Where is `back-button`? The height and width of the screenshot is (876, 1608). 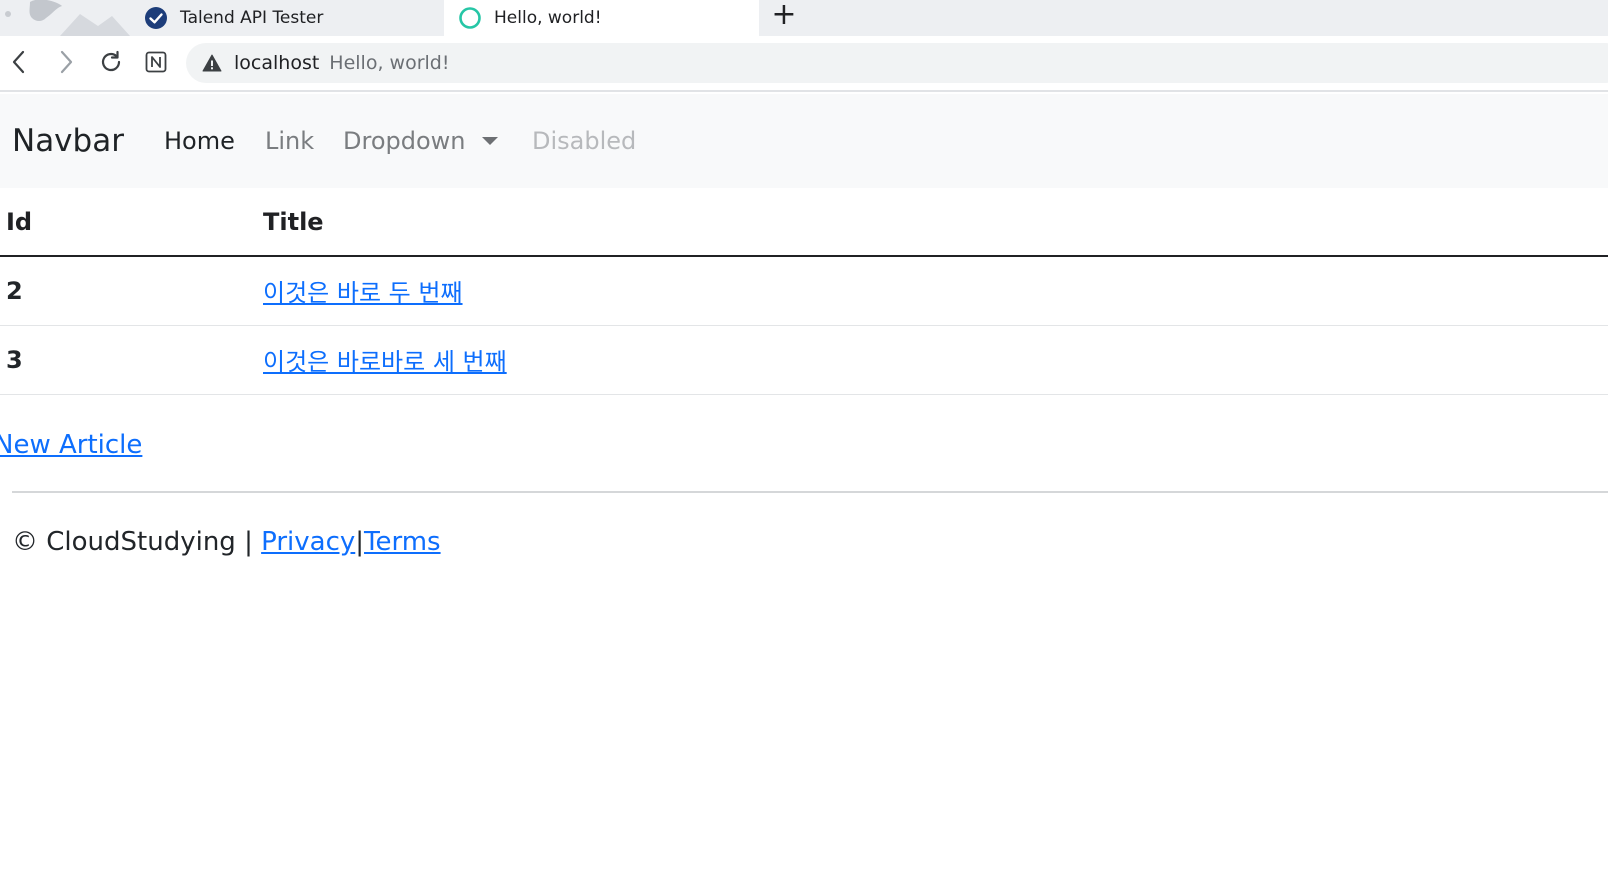 back-button is located at coordinates (19, 62).